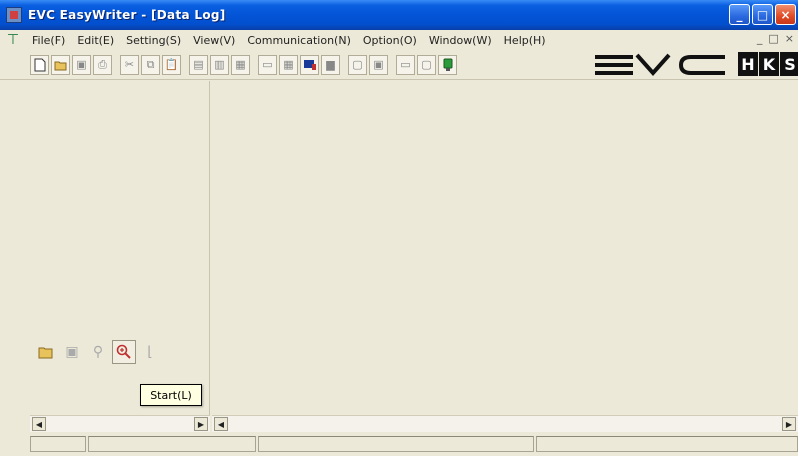  I want to click on main-horizontal-scrollbar: ◀ ▶, so click(505, 423).